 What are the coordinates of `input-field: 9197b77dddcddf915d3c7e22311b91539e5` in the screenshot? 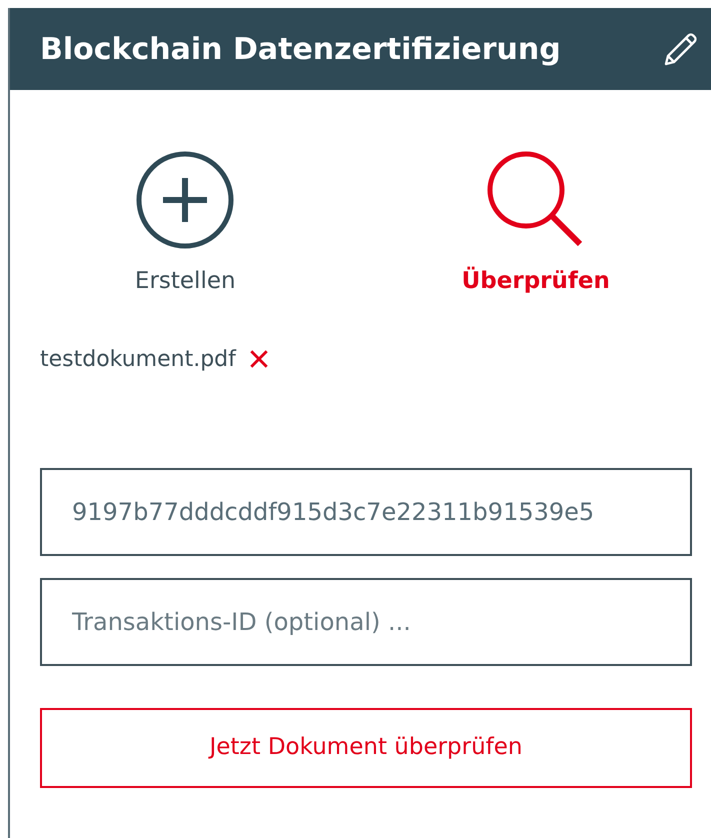 It's located at (366, 512).